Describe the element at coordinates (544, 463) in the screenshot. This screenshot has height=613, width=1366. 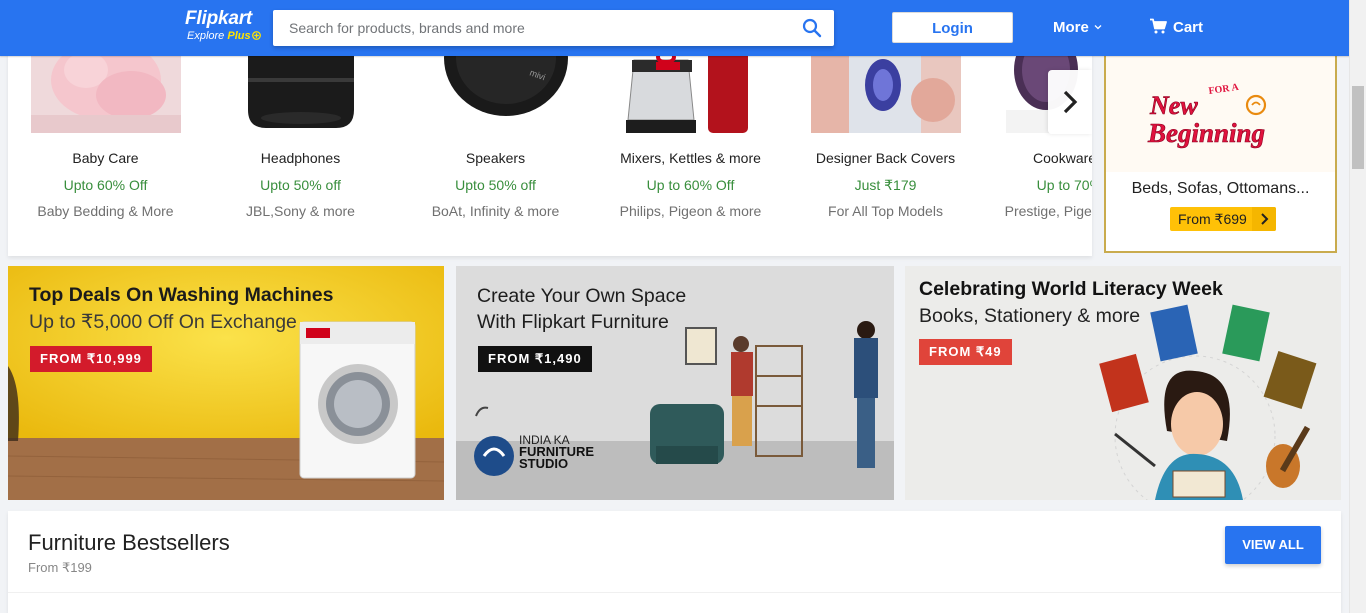
I see `furniture-studio-line-3: STUDIO` at that location.